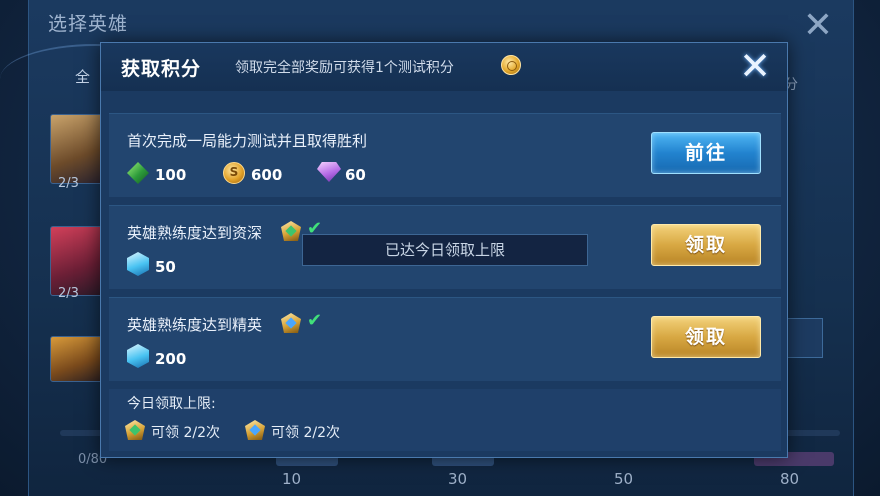 The image size is (880, 496). I want to click on limit-reached-toast: 已达今日领取上限, so click(445, 250).